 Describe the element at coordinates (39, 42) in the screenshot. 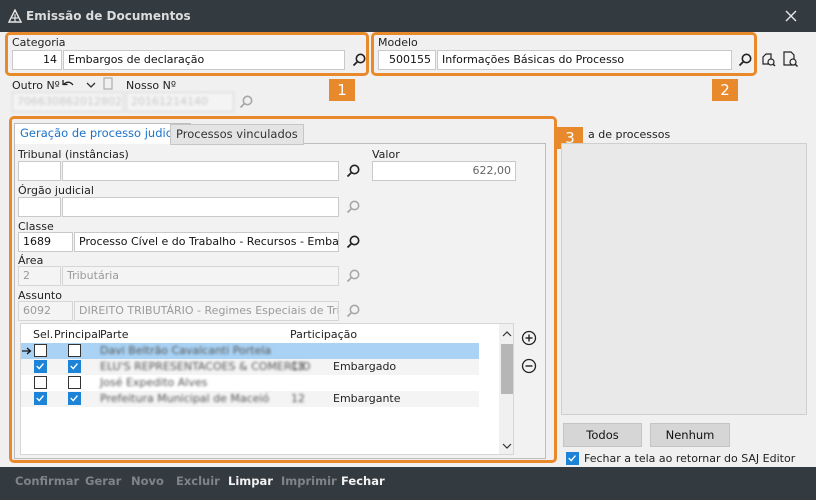

I see `categoria-label: Categoria` at that location.